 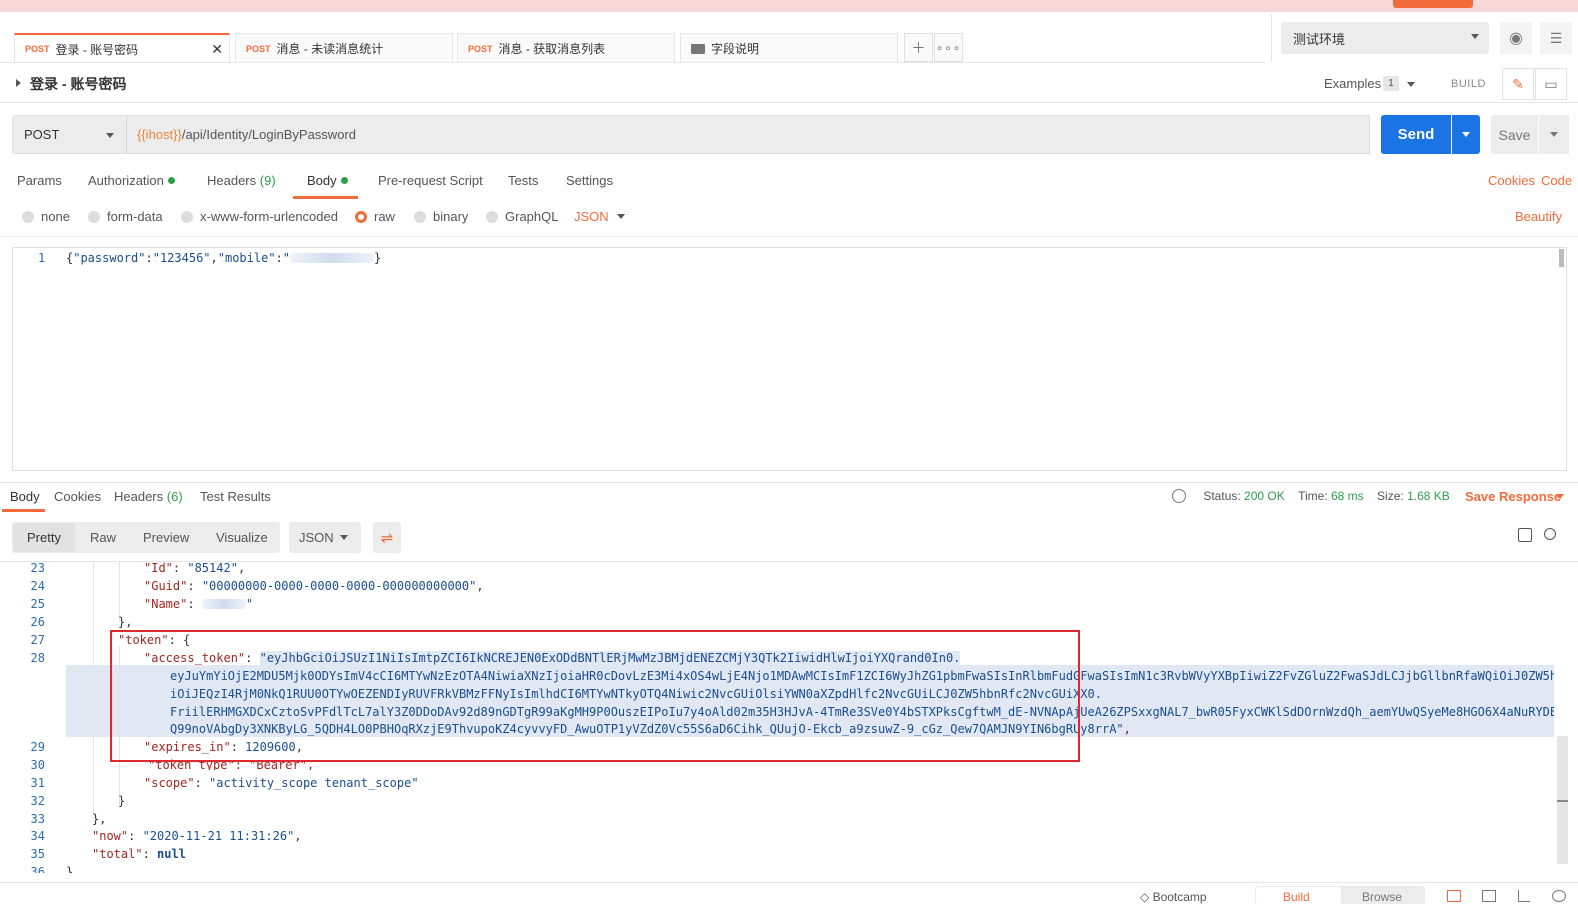 What do you see at coordinates (1311, 496) in the screenshot?
I see `response-meta: Status: 200 OK Time: 68 ms Size: 1.68 KB` at bounding box center [1311, 496].